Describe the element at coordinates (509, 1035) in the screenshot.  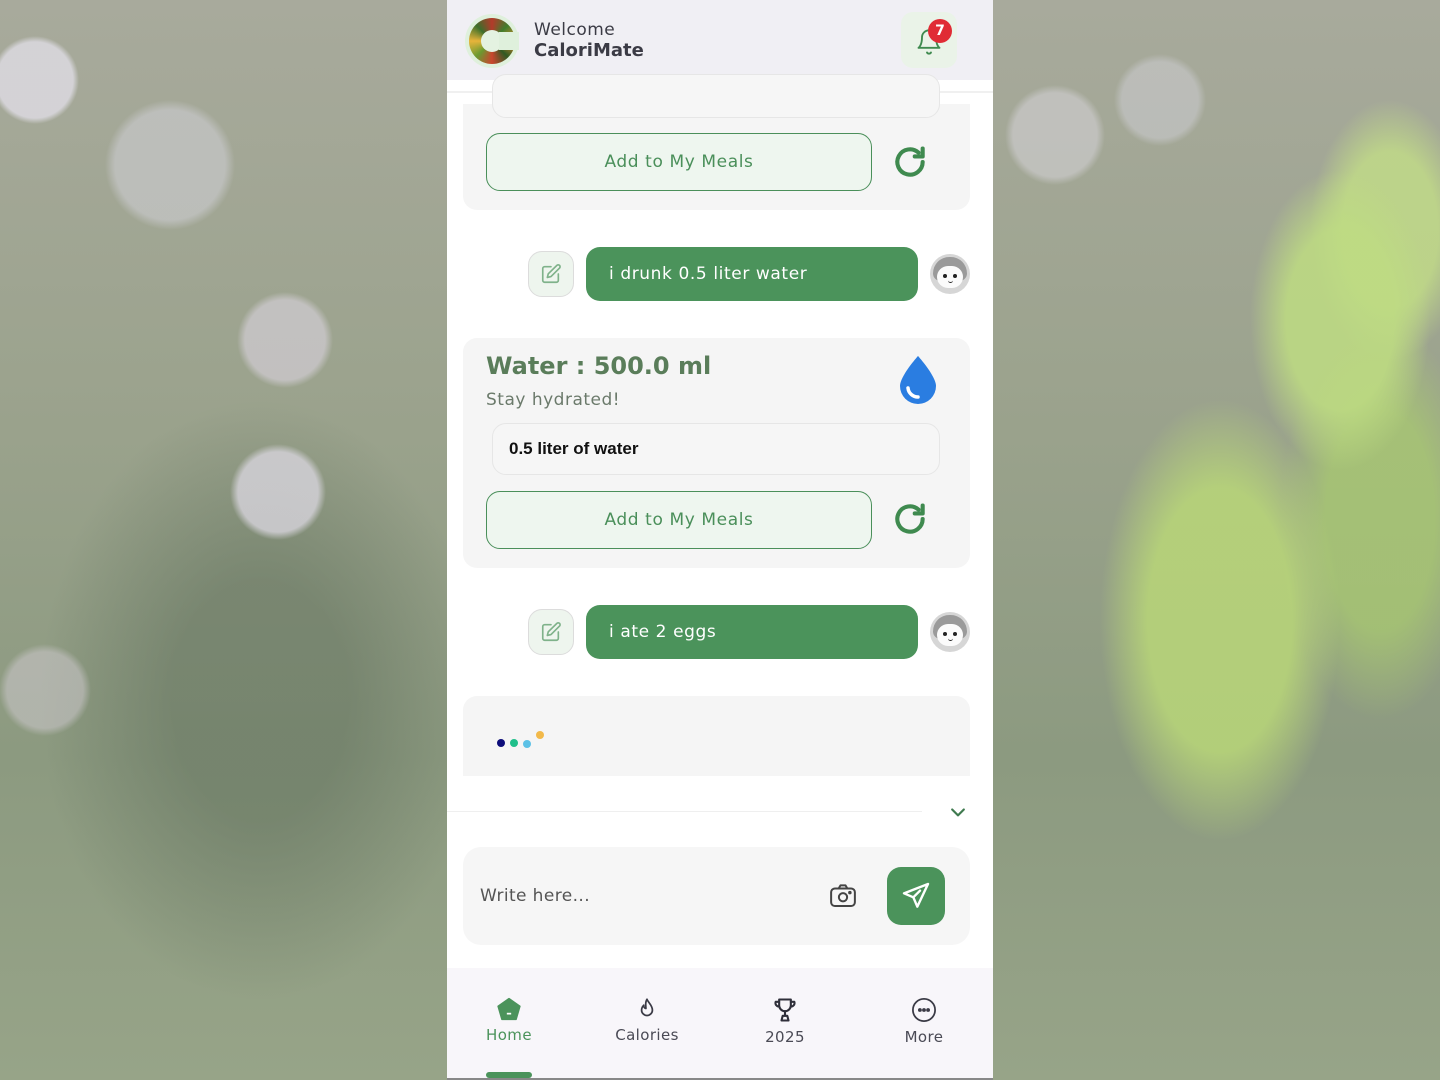
I see `nav-label: Home` at that location.